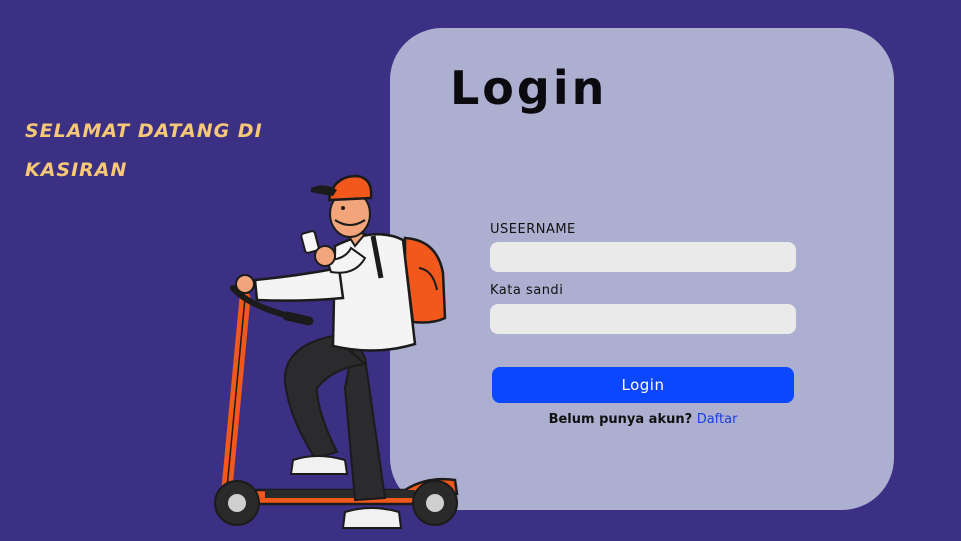  Describe the element at coordinates (643, 319) in the screenshot. I see `password-input` at that location.